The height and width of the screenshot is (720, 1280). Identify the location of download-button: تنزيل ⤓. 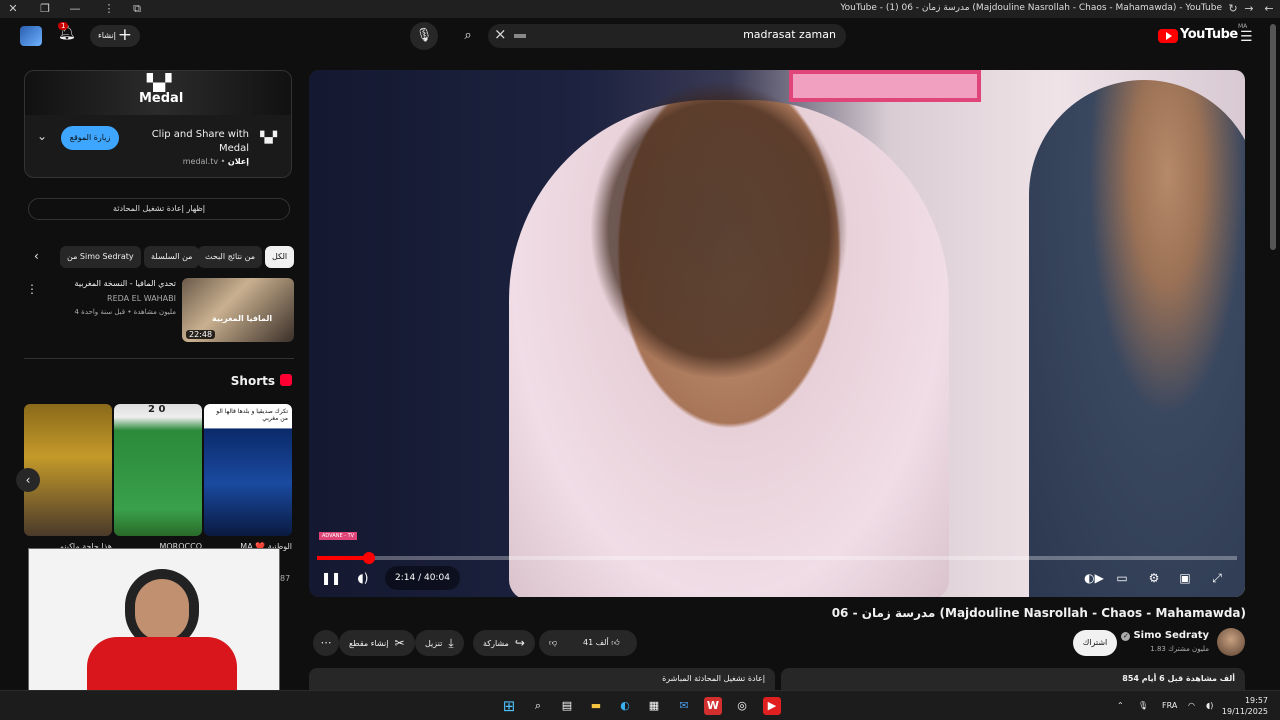
(439, 643).